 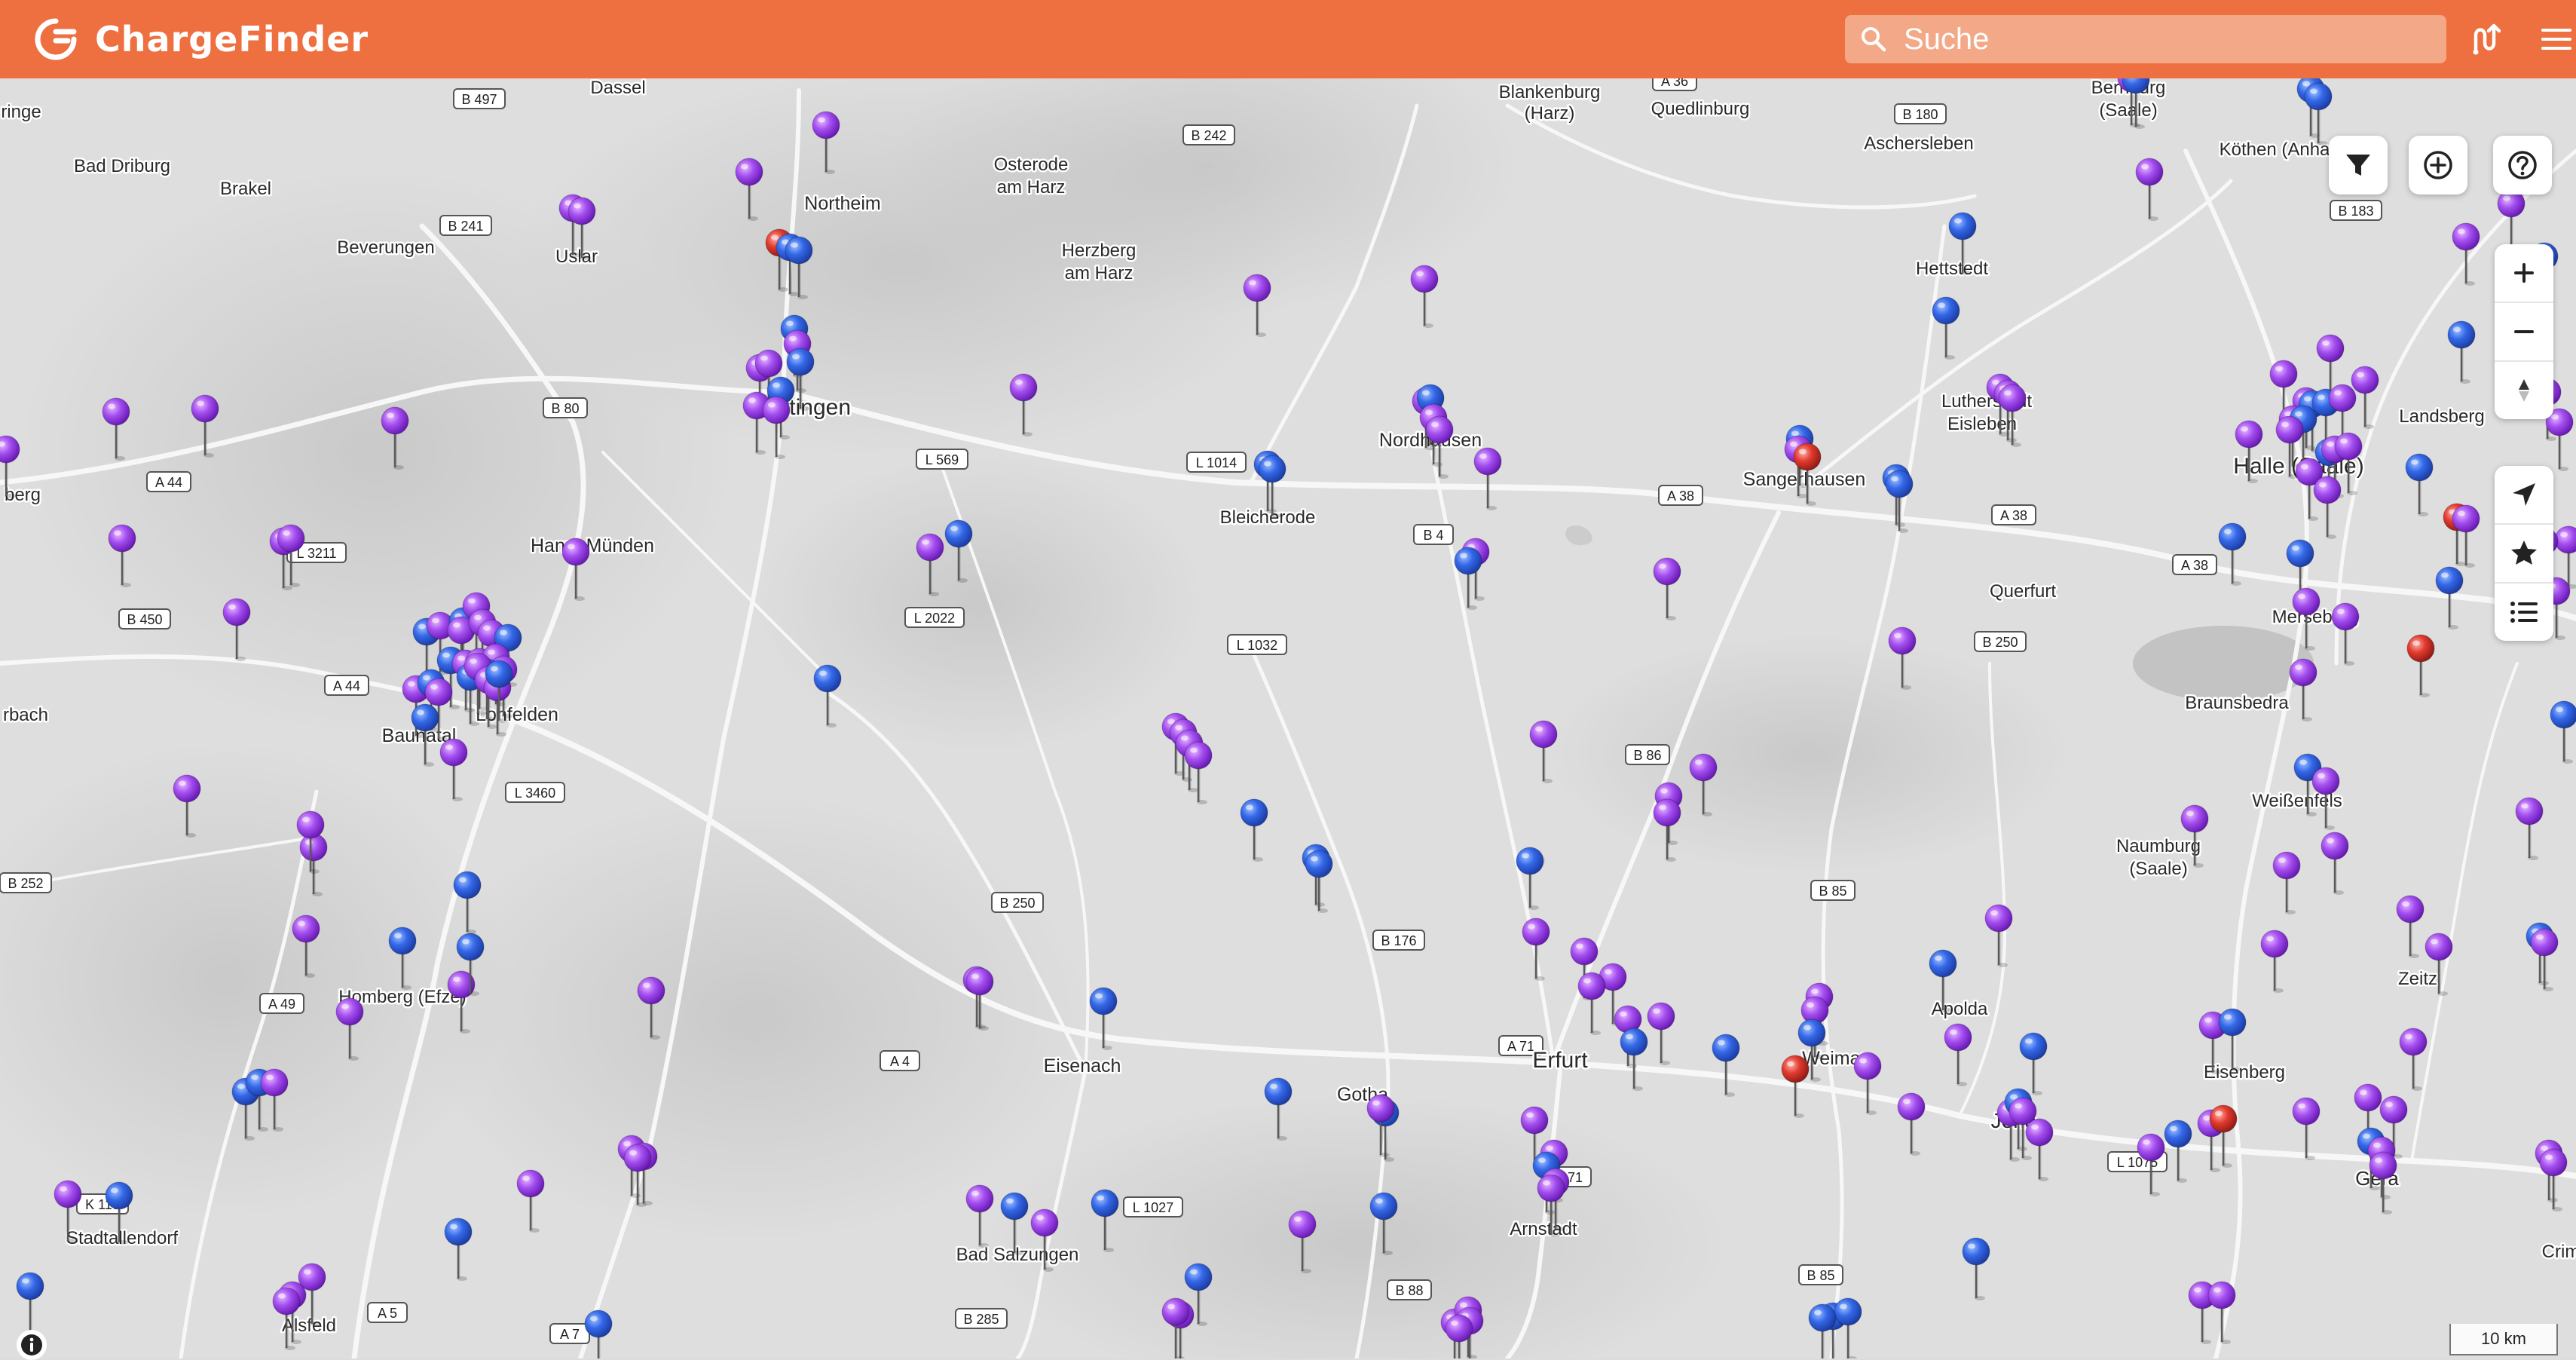 I want to click on favorites-button, so click(x=2524, y=554).